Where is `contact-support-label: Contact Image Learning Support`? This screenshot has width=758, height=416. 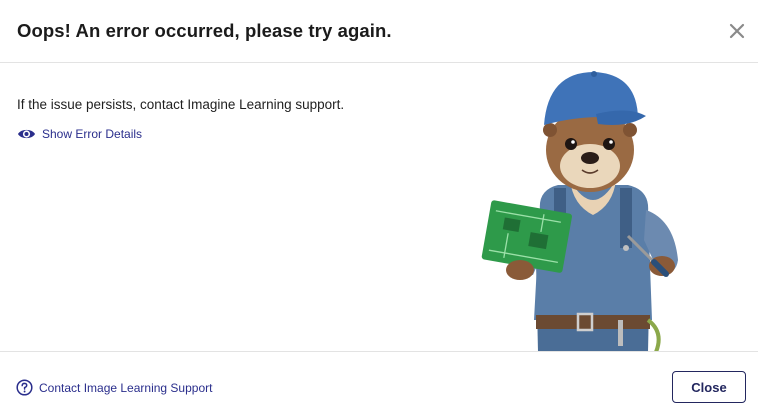 contact-support-label: Contact Image Learning Support is located at coordinates (126, 387).